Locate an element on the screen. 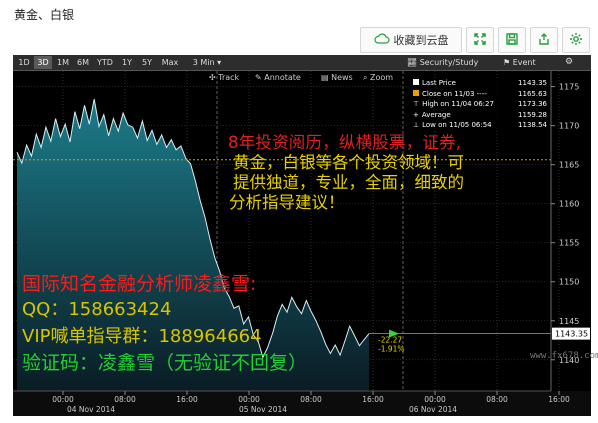 The image size is (598, 423). promo-line-3: 提供独道，专业，全面，细致的 is located at coordinates (348, 182).